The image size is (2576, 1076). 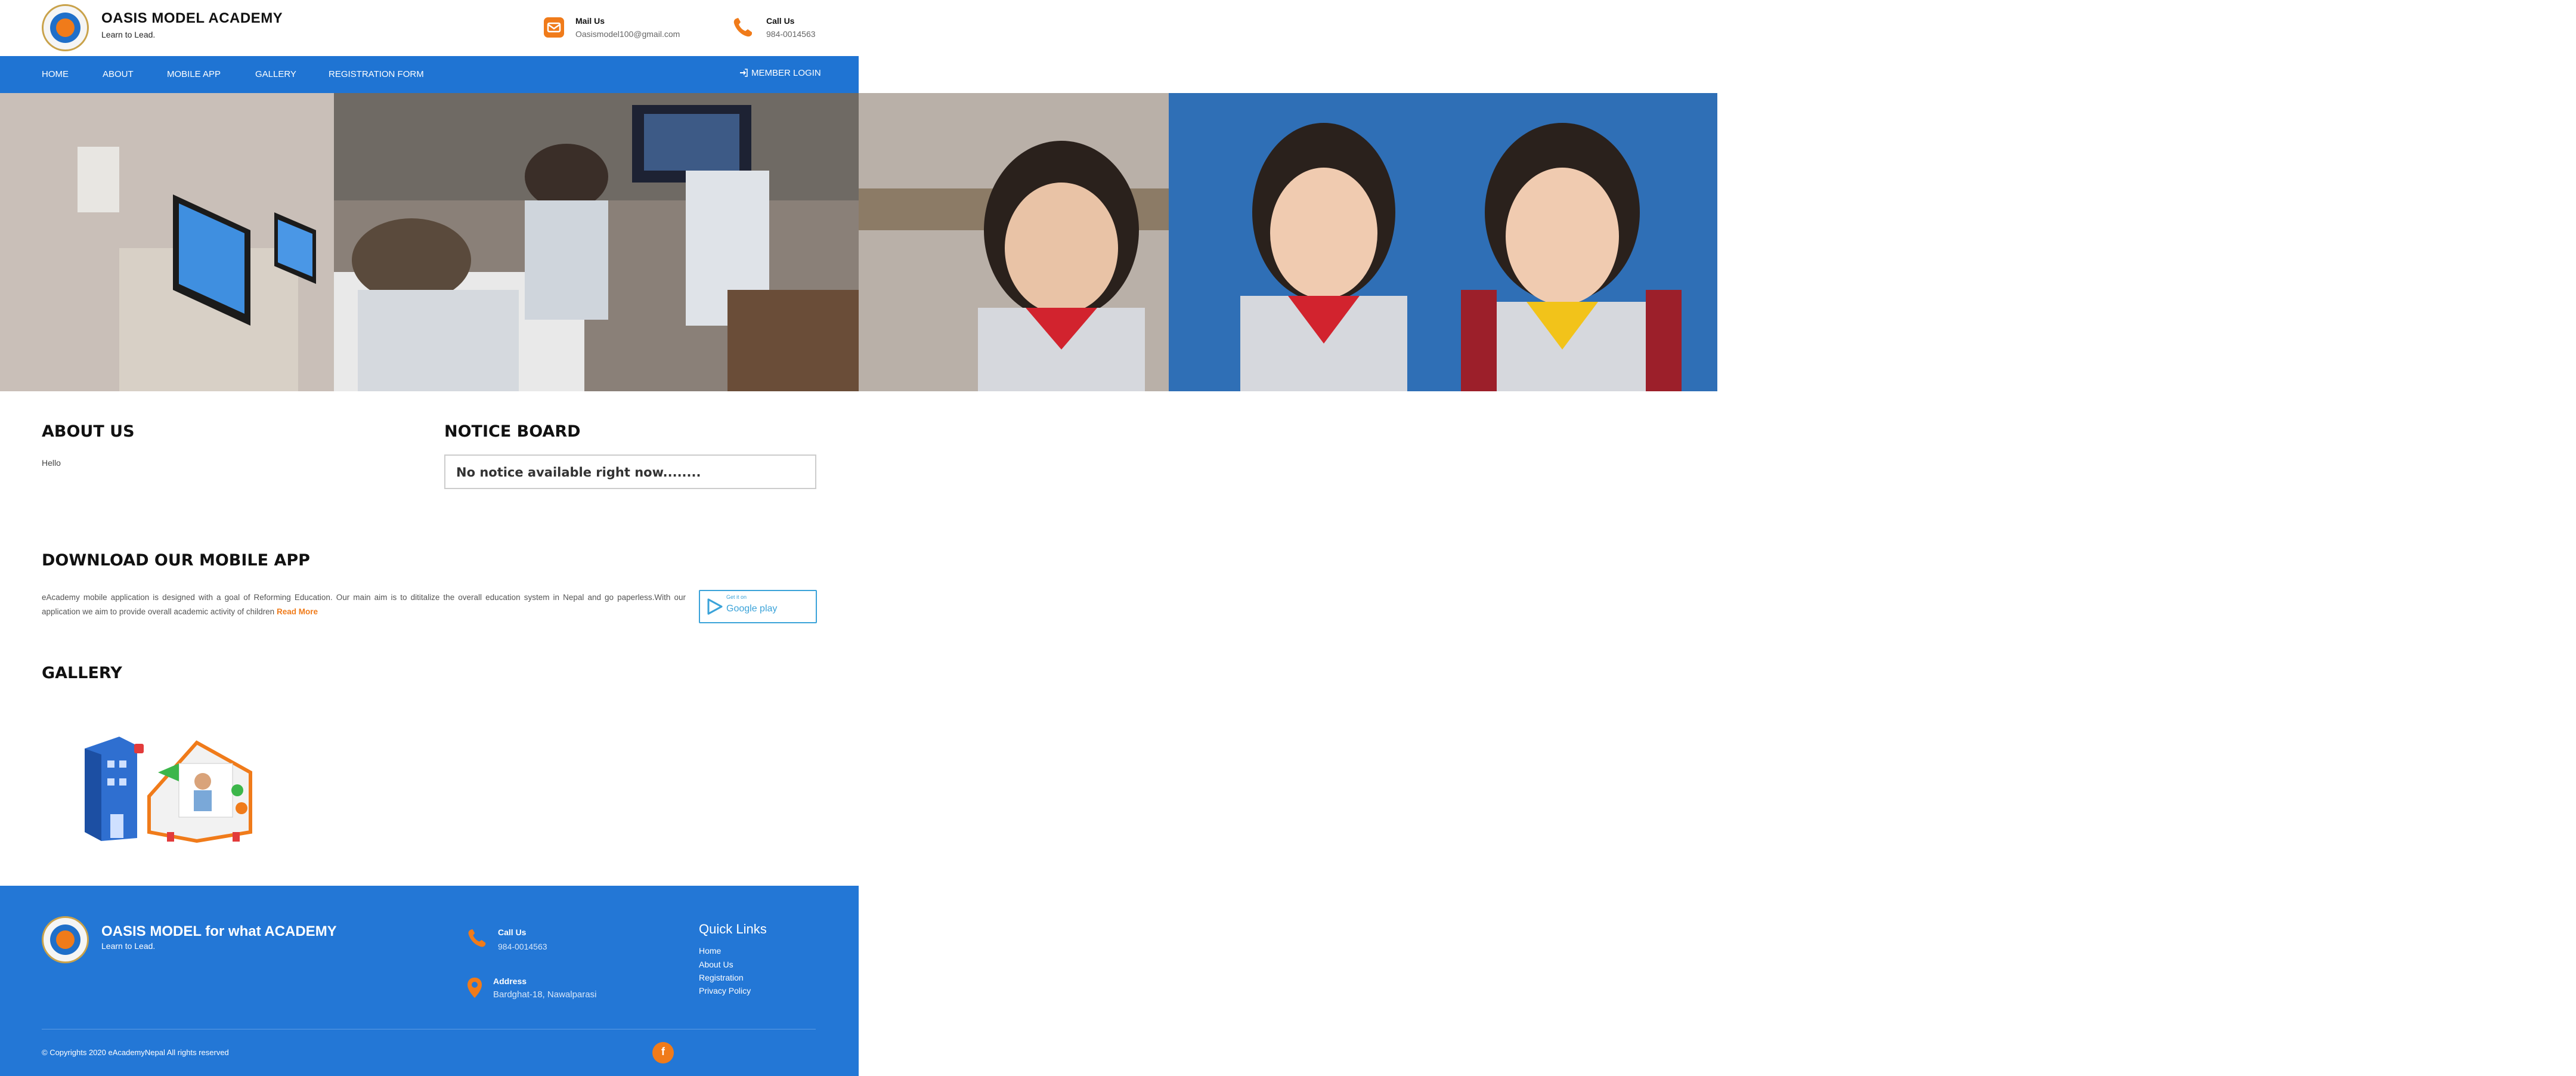 I want to click on hero-slide-computer-lab, so click(x=429, y=242).